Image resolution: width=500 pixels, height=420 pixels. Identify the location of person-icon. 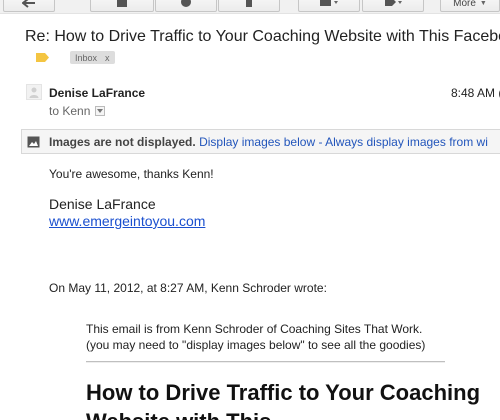
(34, 92).